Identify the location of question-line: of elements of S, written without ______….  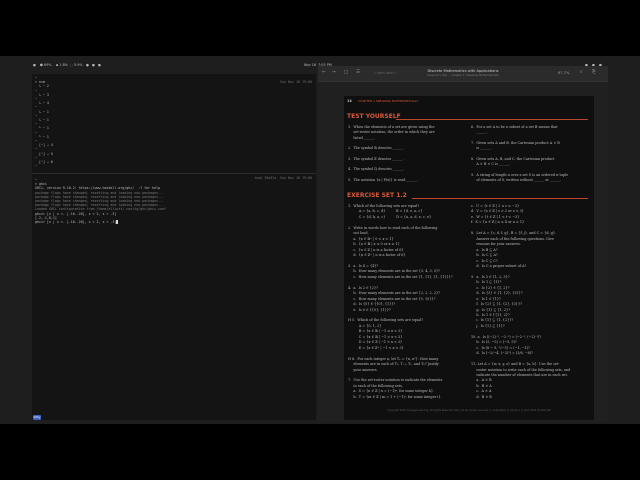
(516, 180).